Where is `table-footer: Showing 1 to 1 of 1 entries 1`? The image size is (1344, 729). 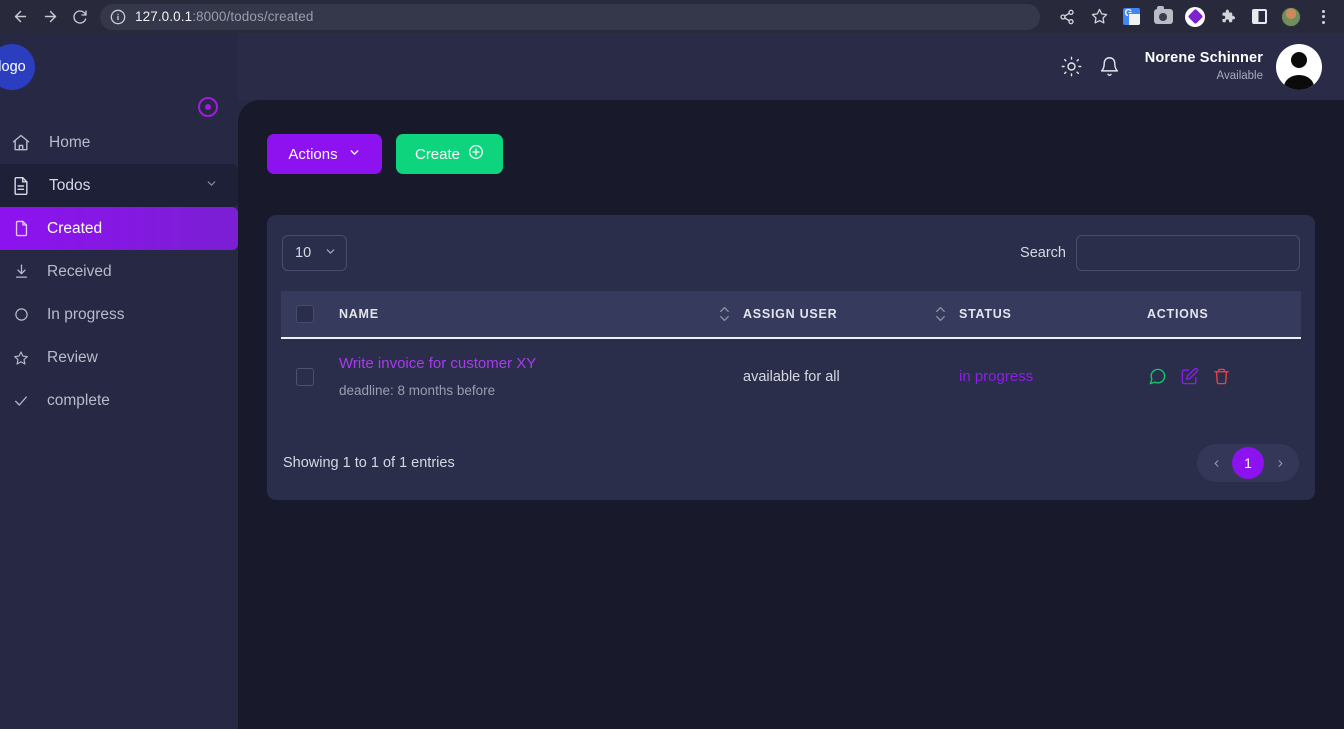 table-footer: Showing 1 to 1 of 1 entries 1 is located at coordinates (791, 463).